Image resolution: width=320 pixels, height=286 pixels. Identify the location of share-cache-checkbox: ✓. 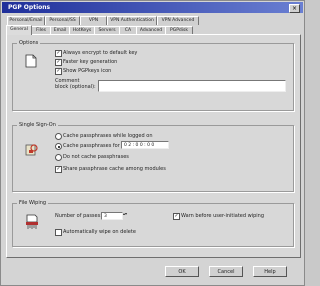
(58, 169).